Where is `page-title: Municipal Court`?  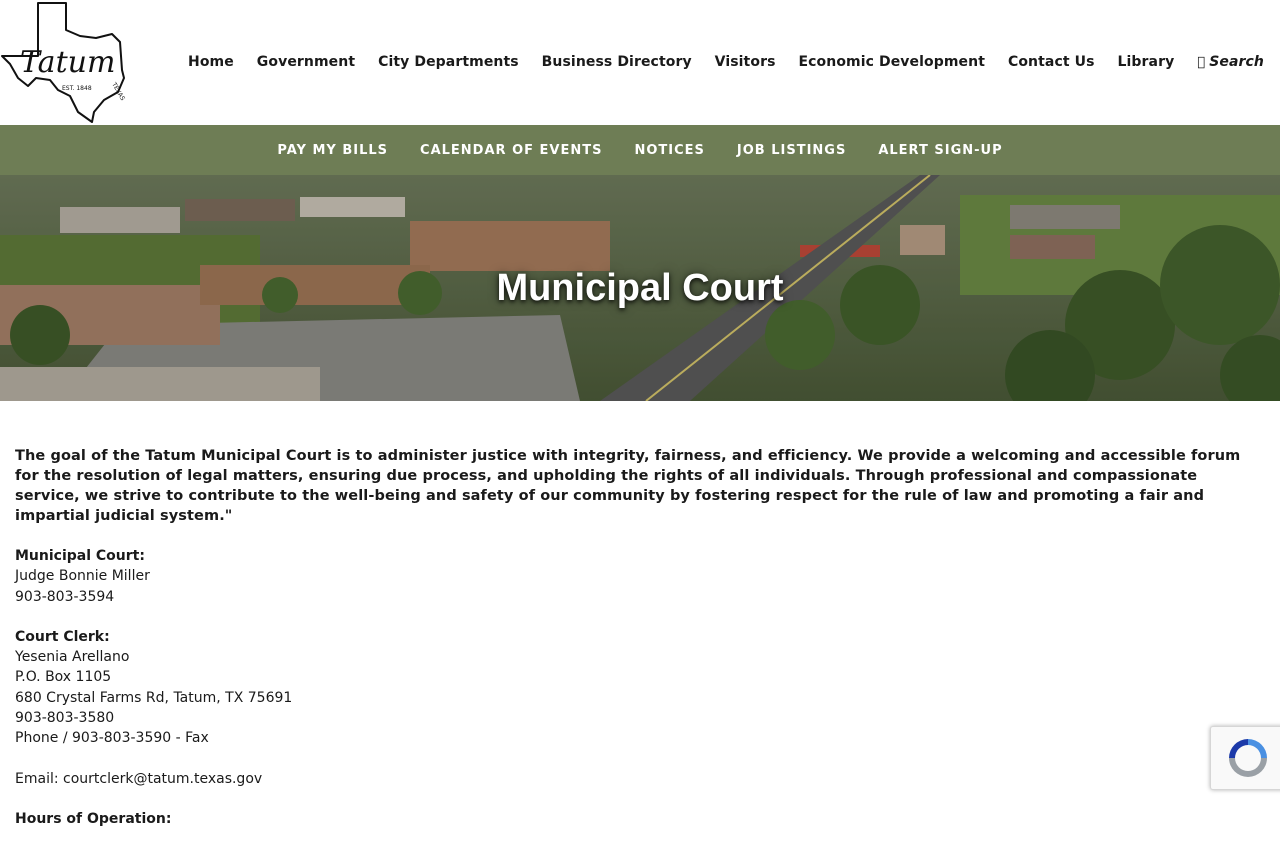 page-title: Municipal Court is located at coordinates (640, 288).